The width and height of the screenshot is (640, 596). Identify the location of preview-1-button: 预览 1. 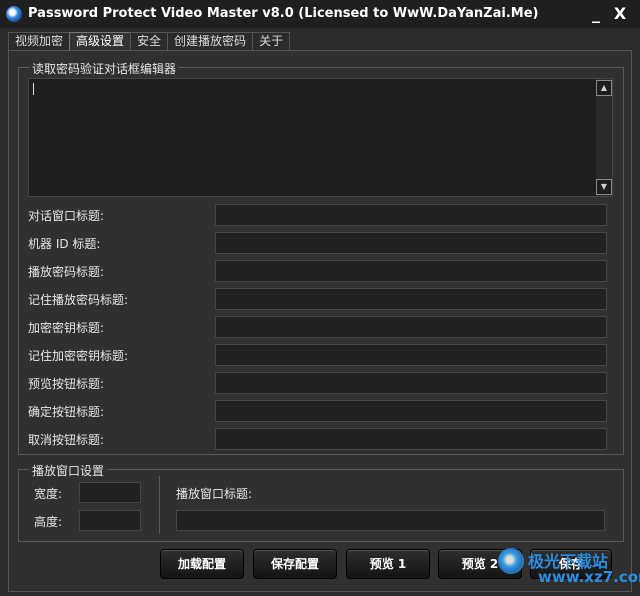
(388, 564).